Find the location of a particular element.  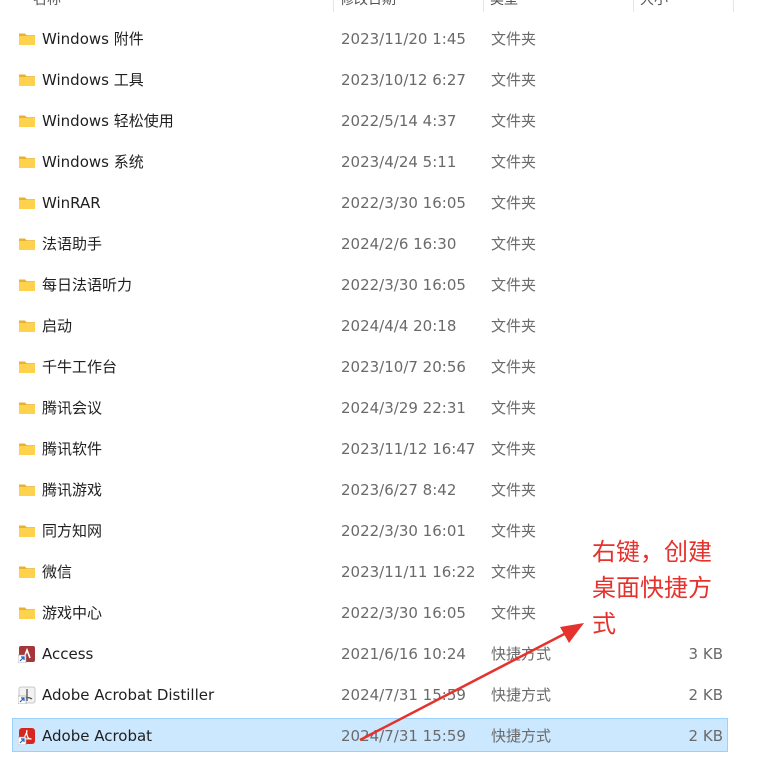

file-row: 腾讯会议 2024/3/29 22:31 文件夹 is located at coordinates (370, 407).